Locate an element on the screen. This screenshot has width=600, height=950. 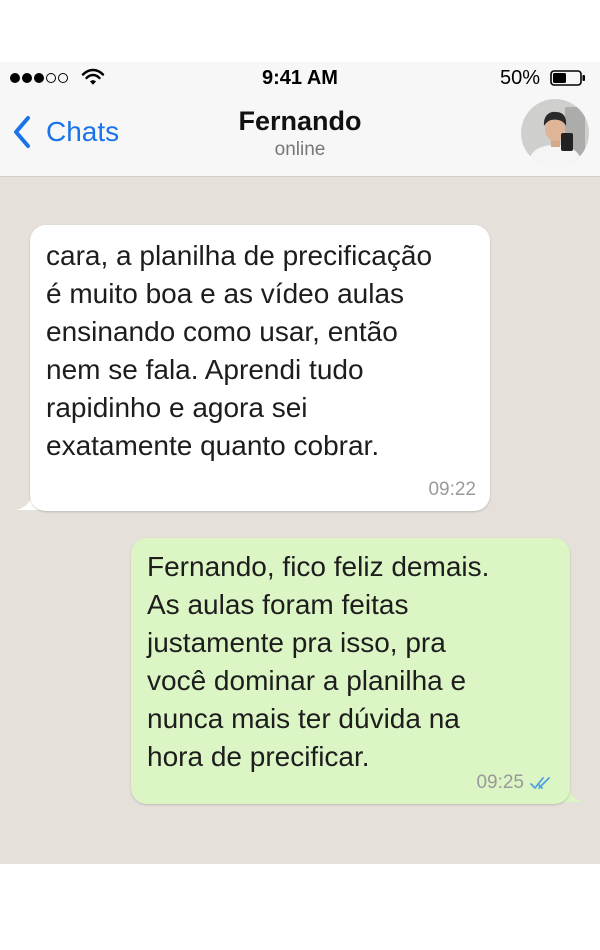
top-margin is located at coordinates (300, 31).